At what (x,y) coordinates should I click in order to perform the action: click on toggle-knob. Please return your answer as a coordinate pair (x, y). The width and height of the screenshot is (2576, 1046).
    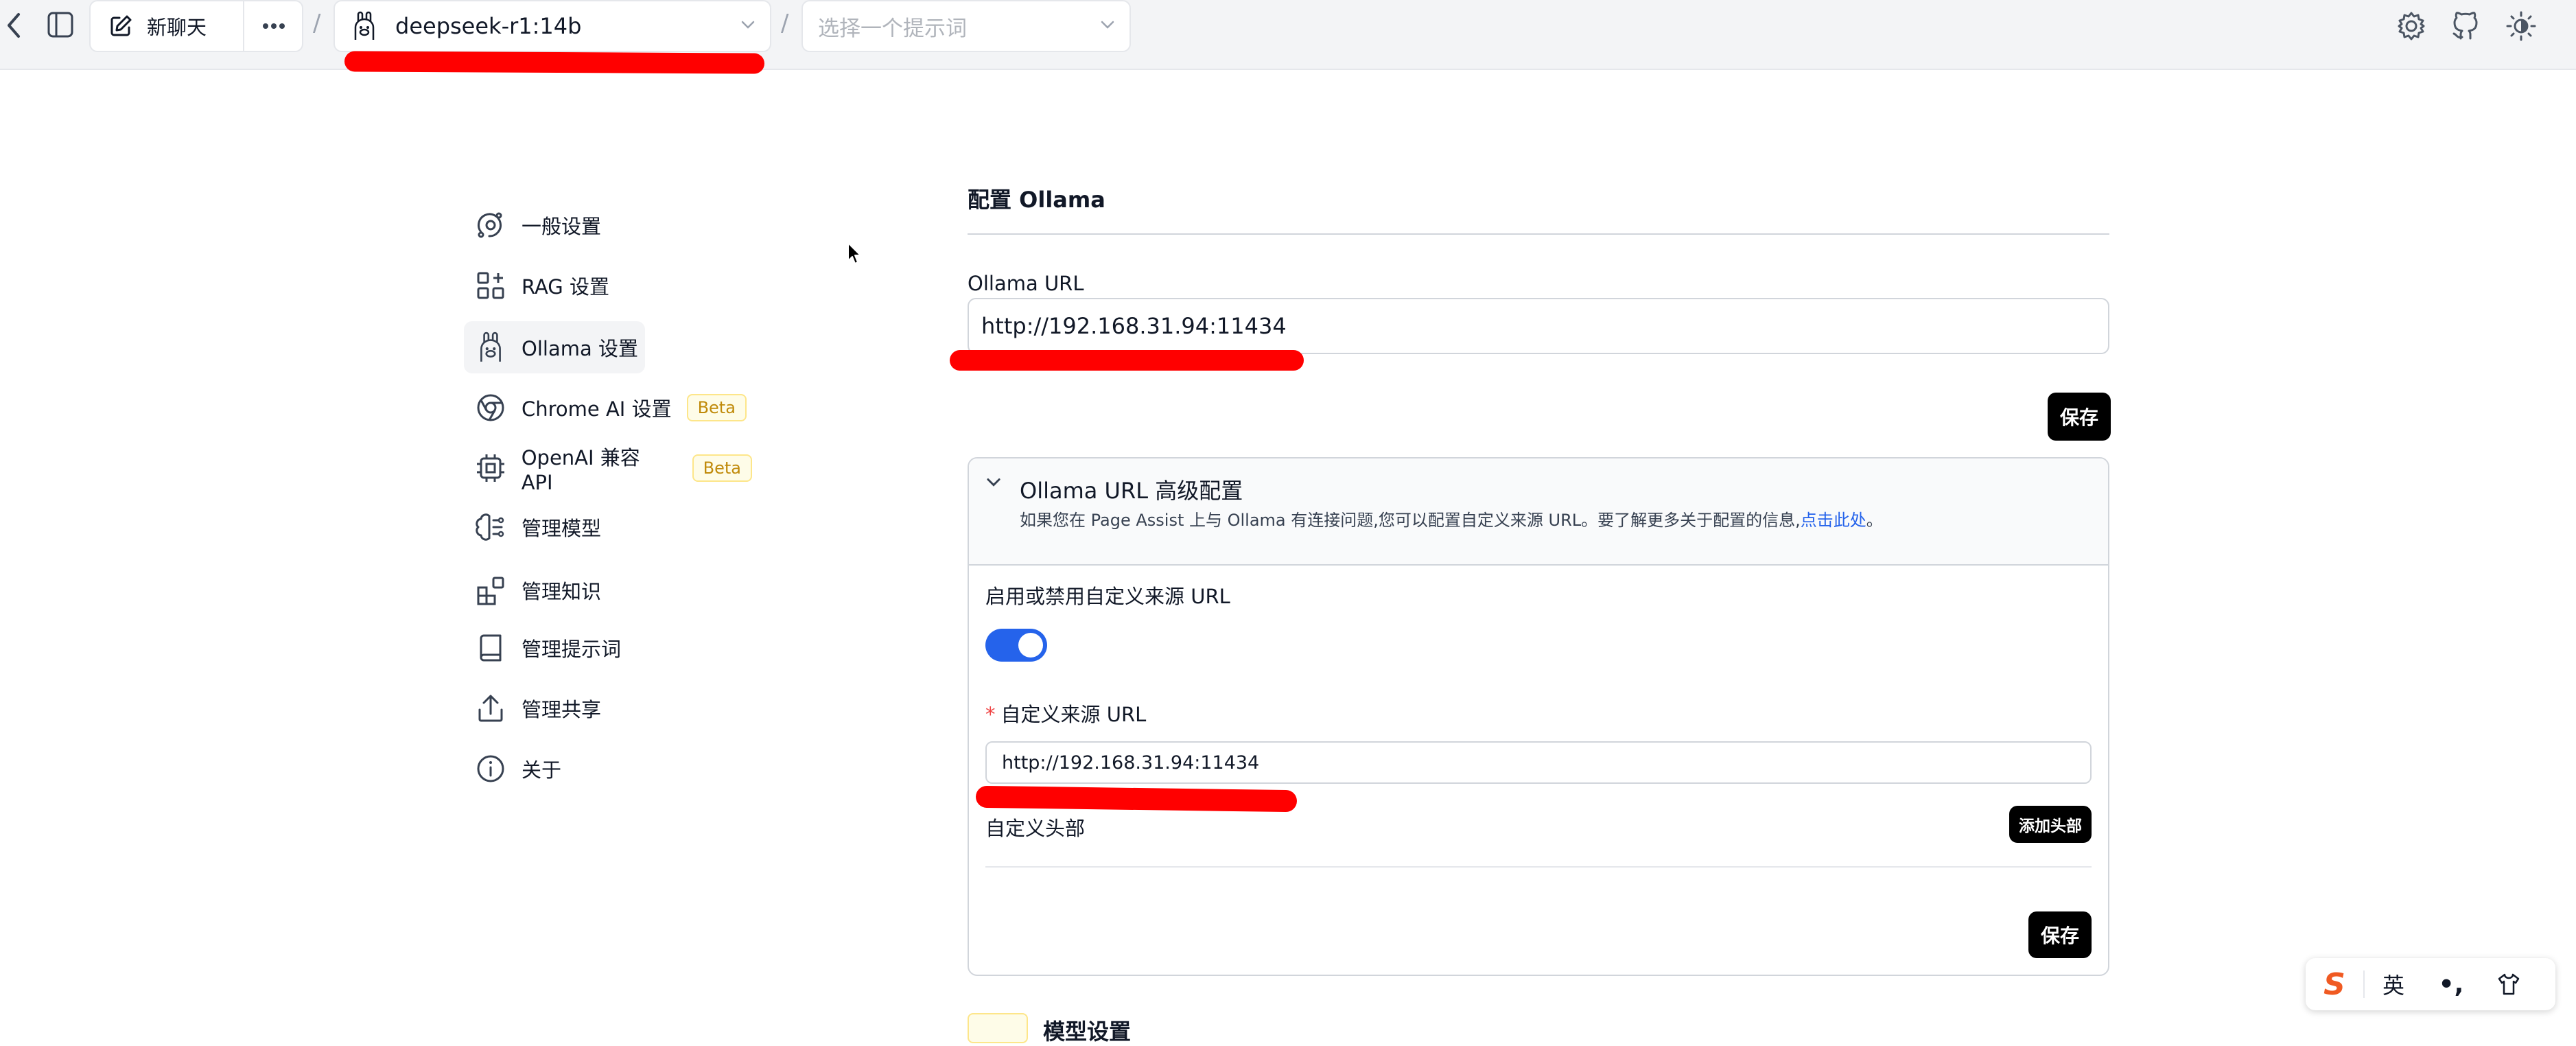
    Looking at the image, I should click on (1030, 645).